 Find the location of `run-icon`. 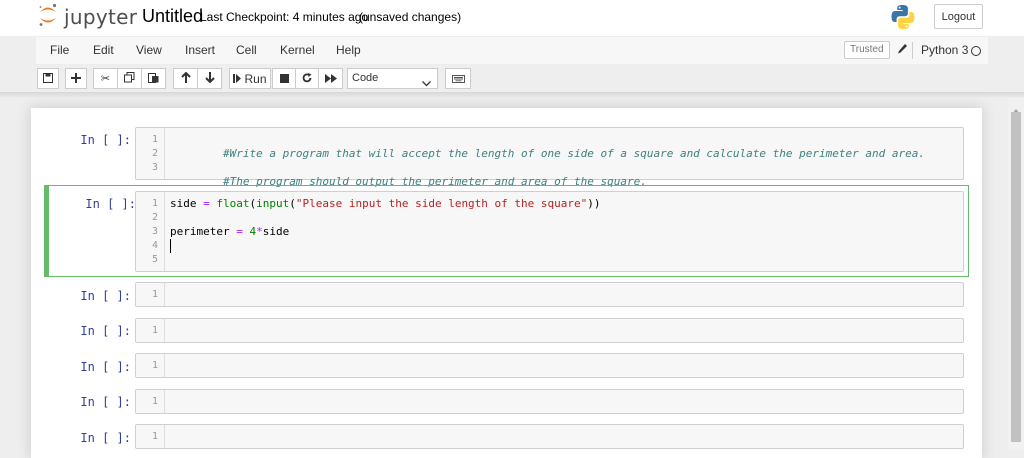

run-icon is located at coordinates (237, 79).